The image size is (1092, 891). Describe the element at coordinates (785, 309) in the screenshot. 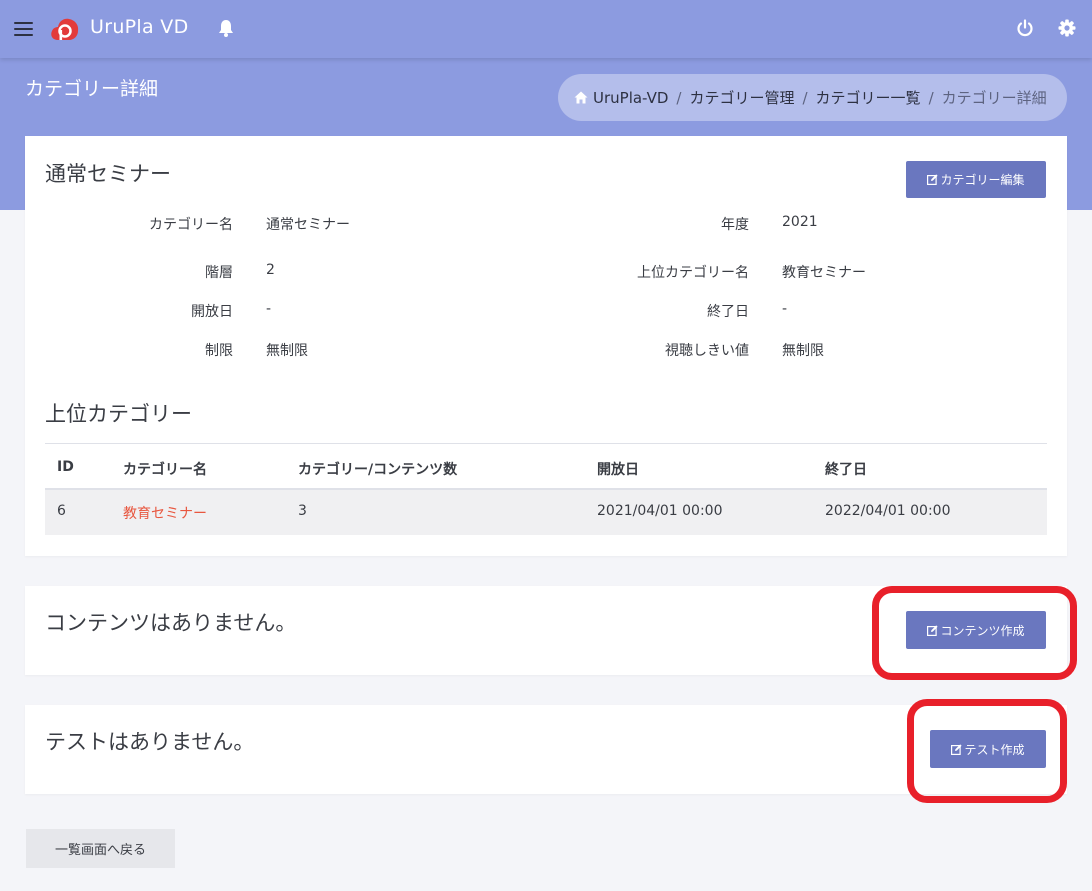

I see `field-value-end-date: -` at that location.